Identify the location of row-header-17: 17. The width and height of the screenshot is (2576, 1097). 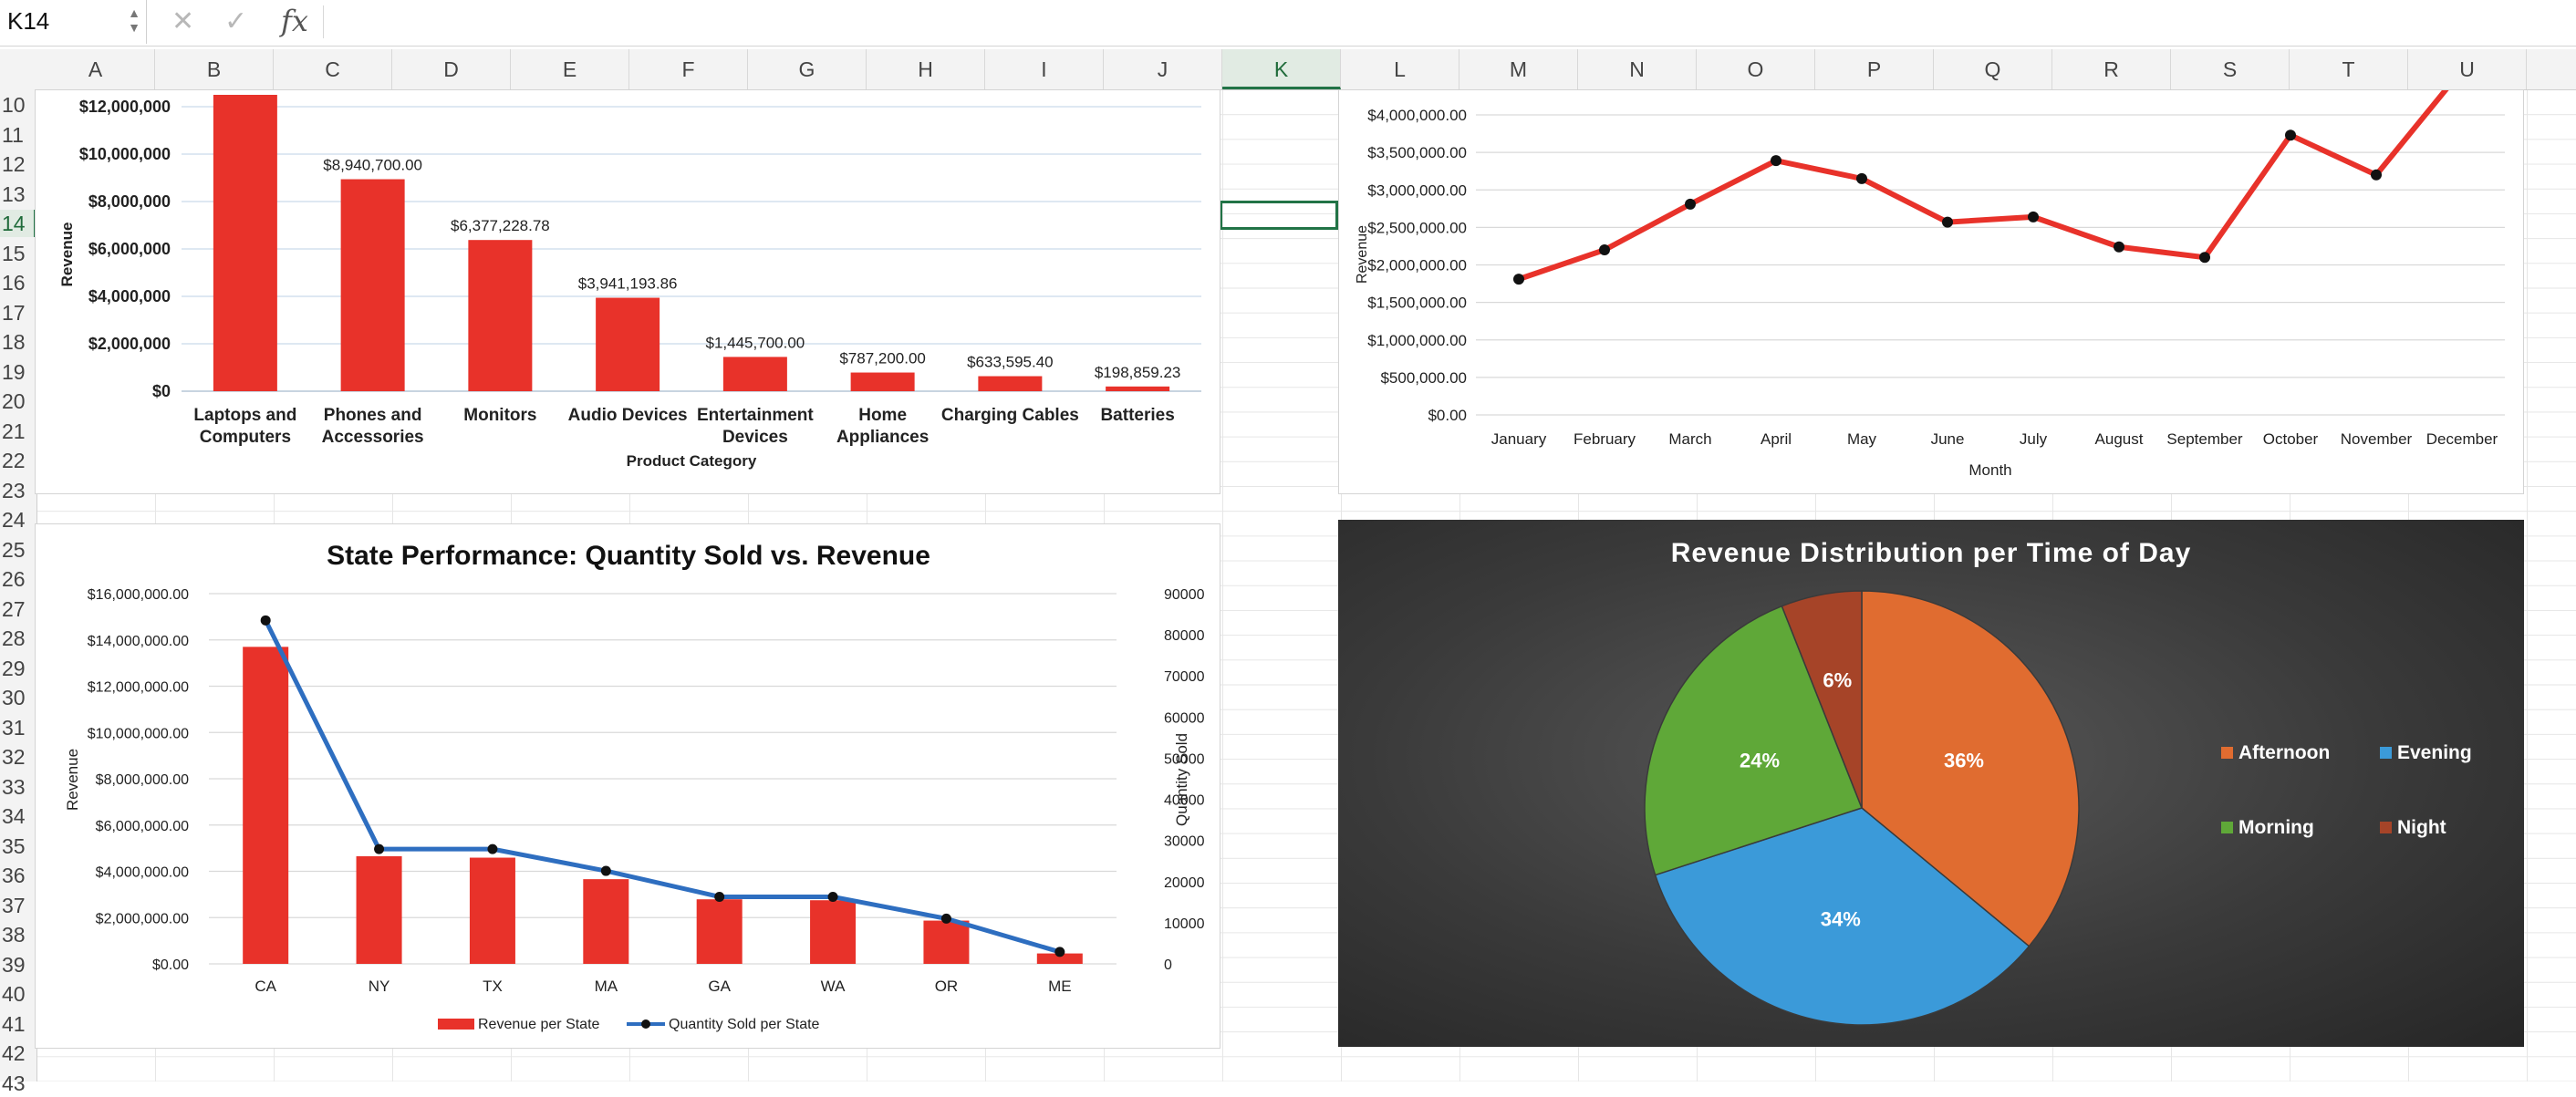
(18, 312).